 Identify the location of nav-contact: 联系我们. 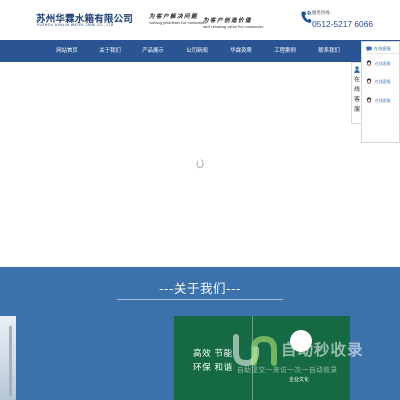
(329, 51).